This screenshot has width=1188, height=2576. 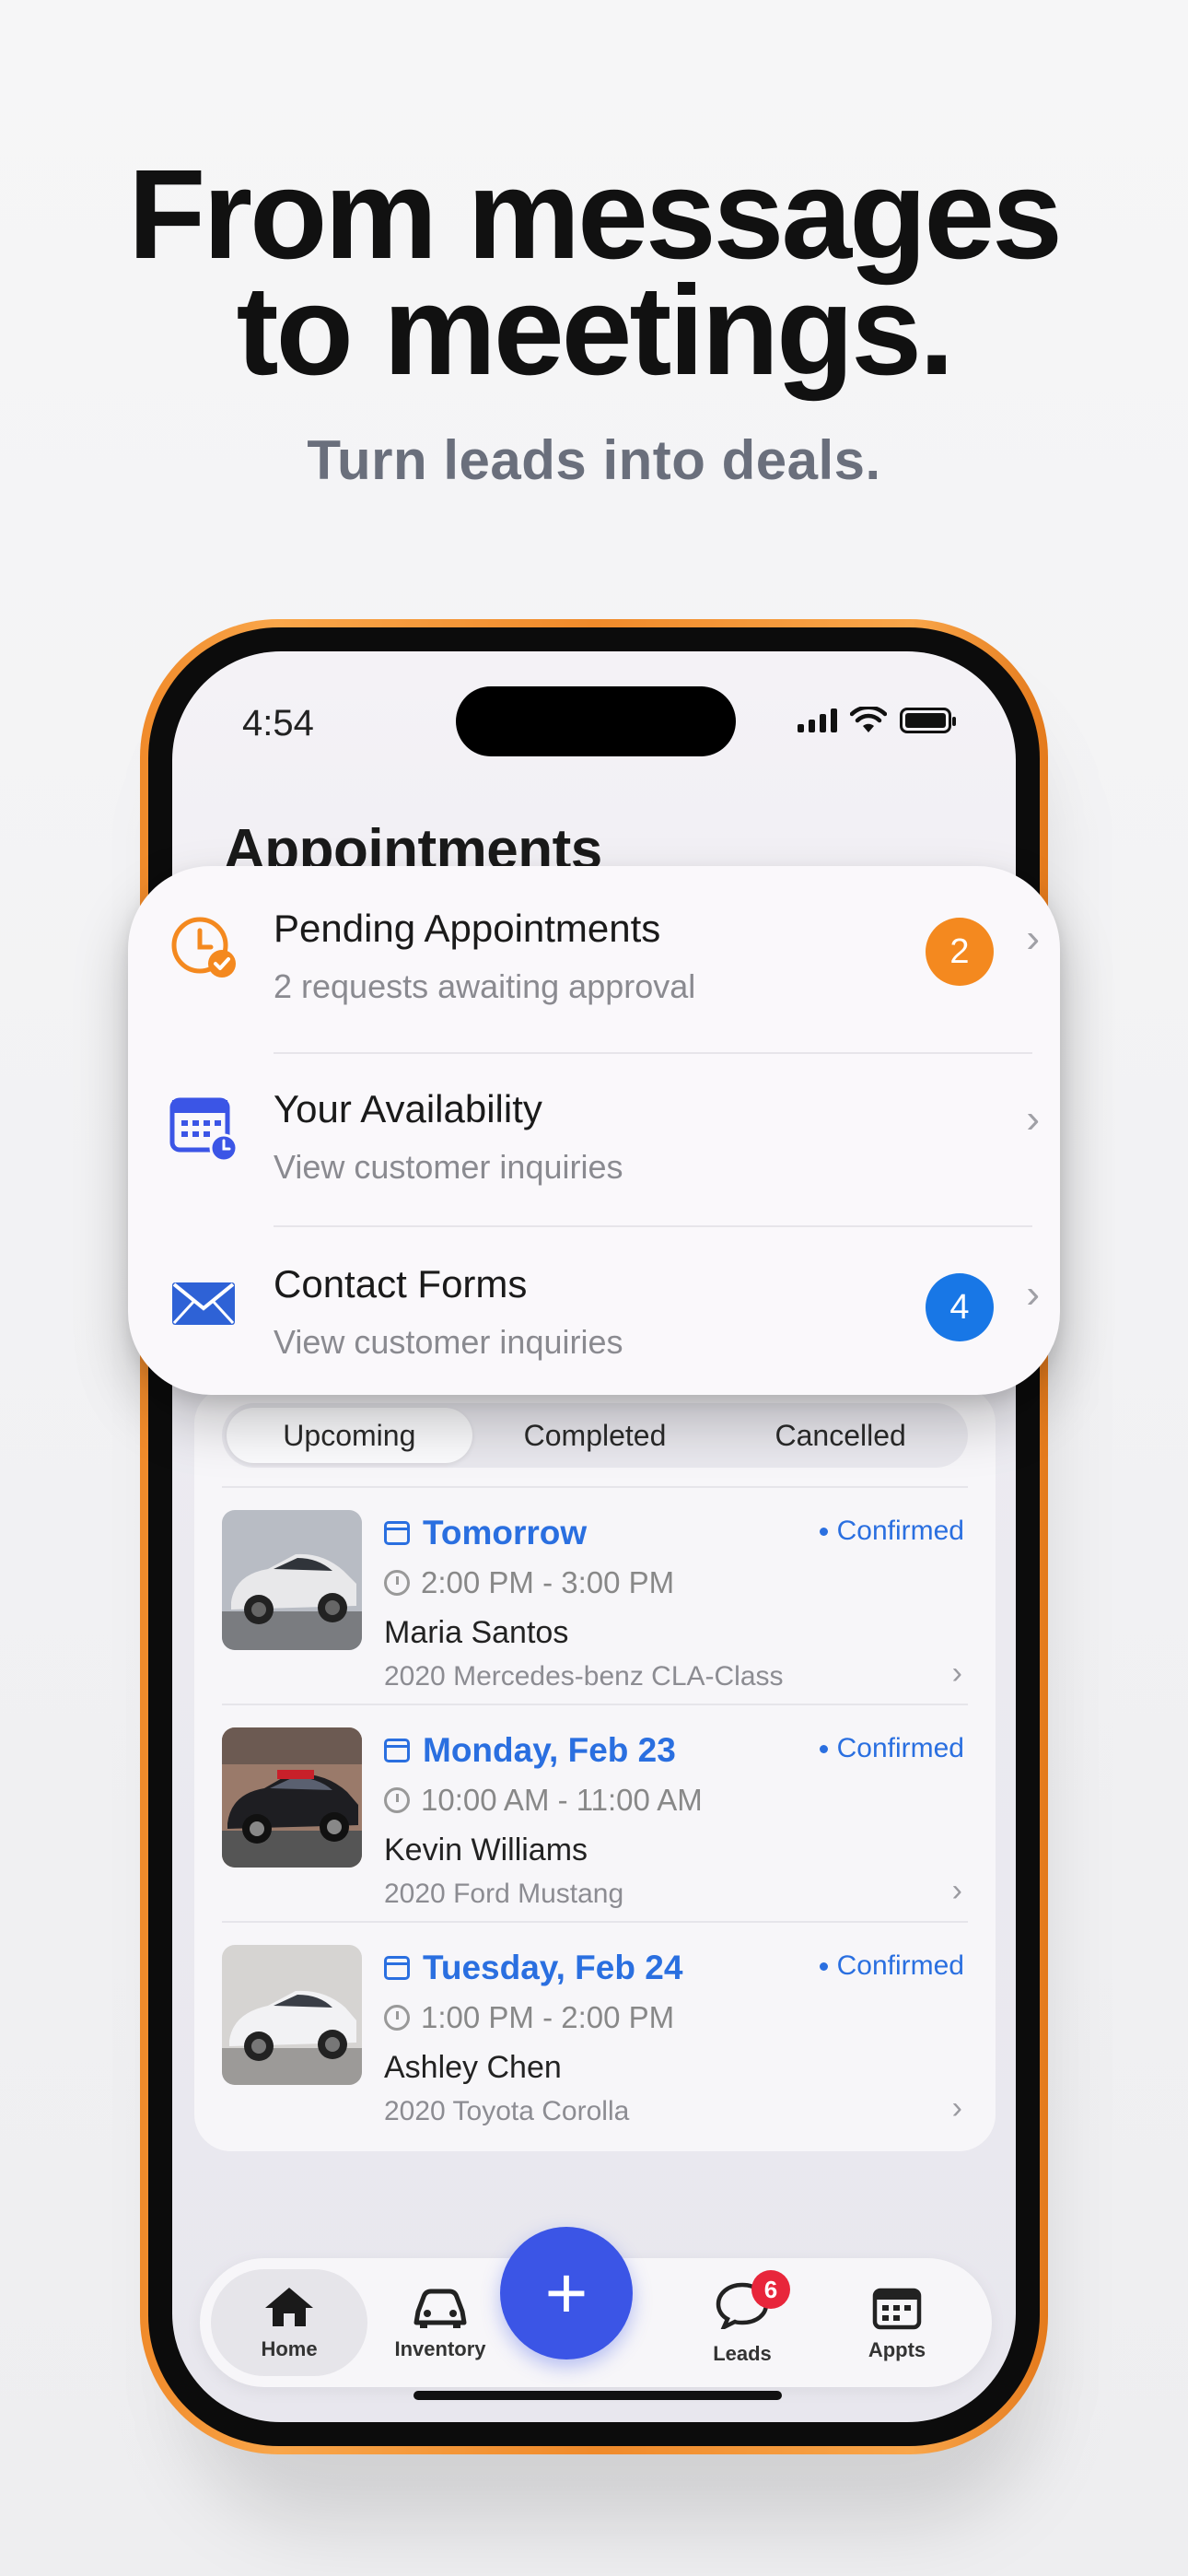 What do you see at coordinates (770, 2289) in the screenshot?
I see `leads-badge: 6` at bounding box center [770, 2289].